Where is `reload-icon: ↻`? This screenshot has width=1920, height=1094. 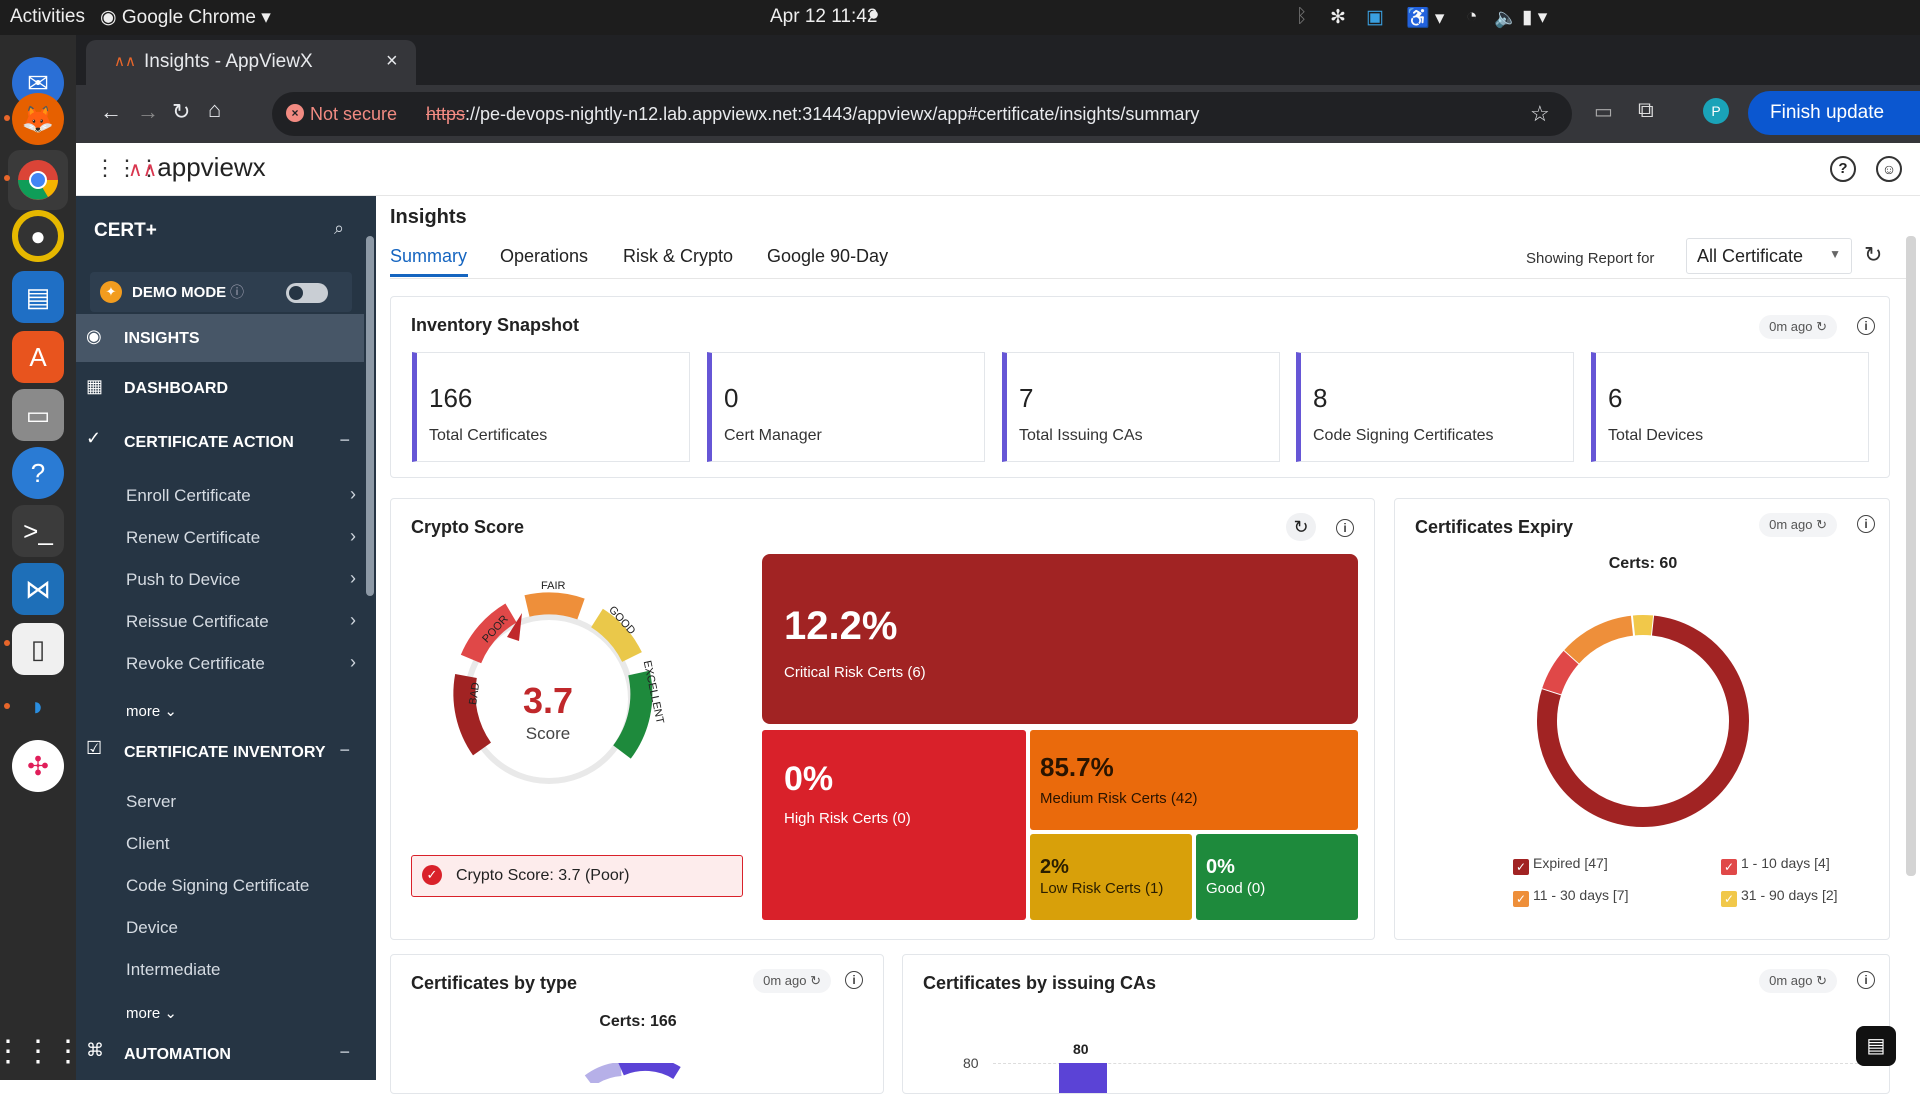
reload-icon: ↻ is located at coordinates (181, 112).